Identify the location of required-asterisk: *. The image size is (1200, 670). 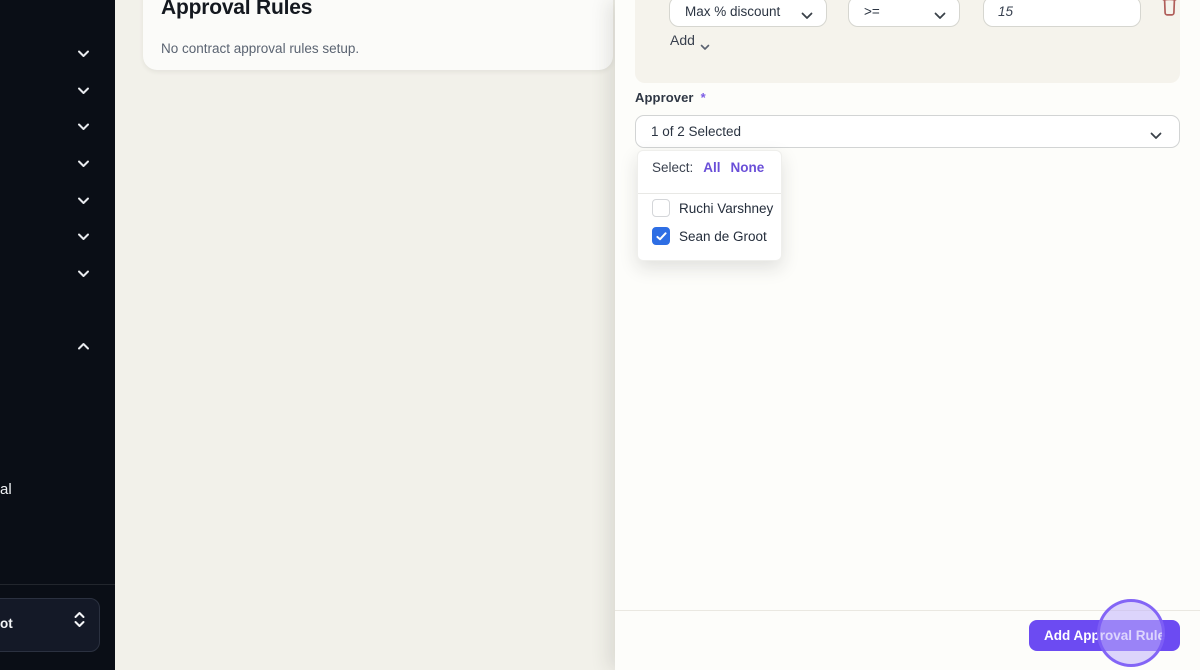
(703, 97).